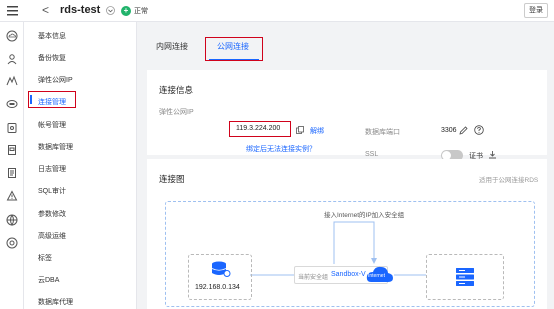 The image size is (554, 309). What do you see at coordinates (12, 36) in the screenshot?
I see `cloud-service-icon` at bounding box center [12, 36].